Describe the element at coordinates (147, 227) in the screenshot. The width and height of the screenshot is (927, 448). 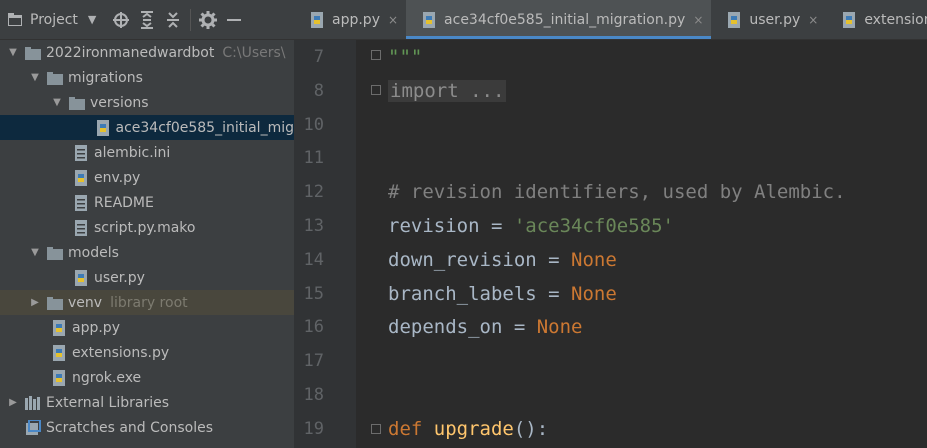
I see `tree-item-script-mako: script.py.mako` at that location.